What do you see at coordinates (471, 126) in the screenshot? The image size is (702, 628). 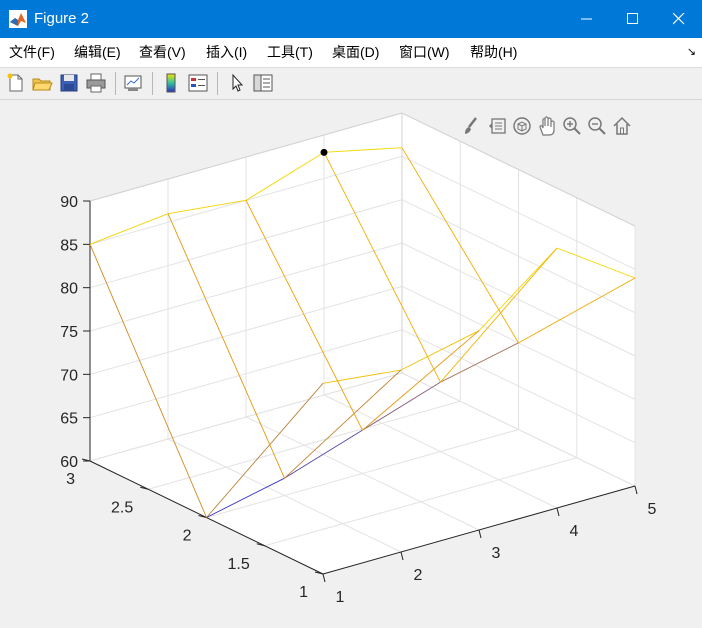 I see `brush-icon` at bounding box center [471, 126].